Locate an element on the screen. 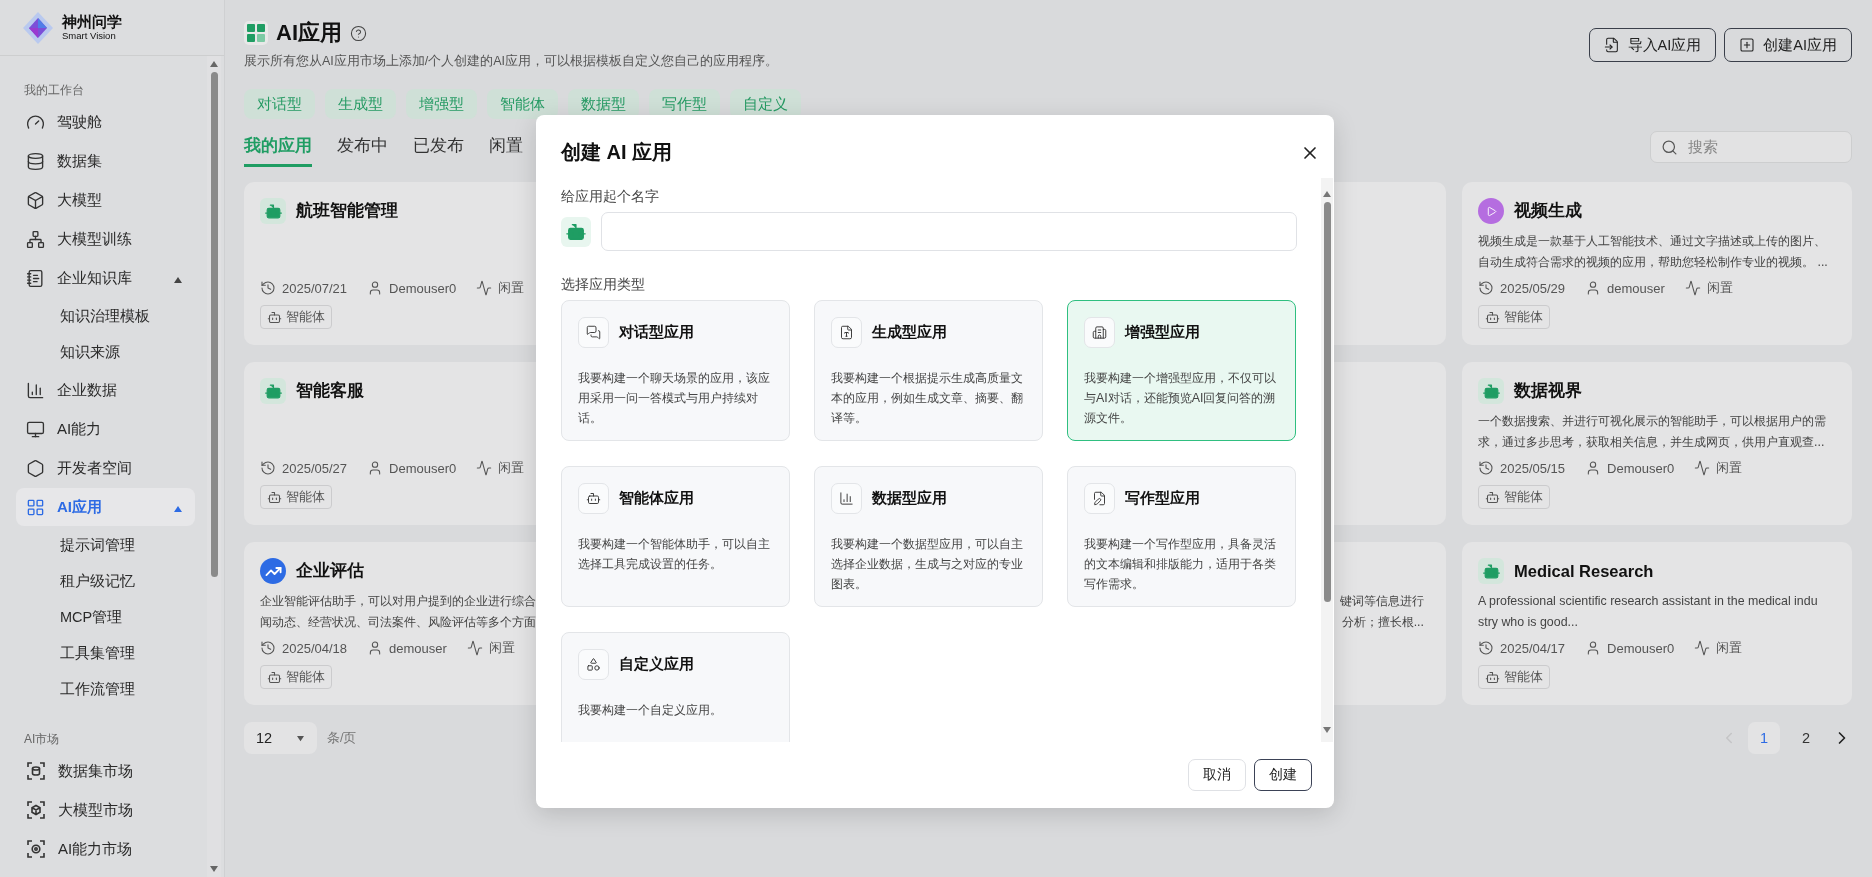 The image size is (1872, 877). search-field: 搜索 is located at coordinates (1751, 147).